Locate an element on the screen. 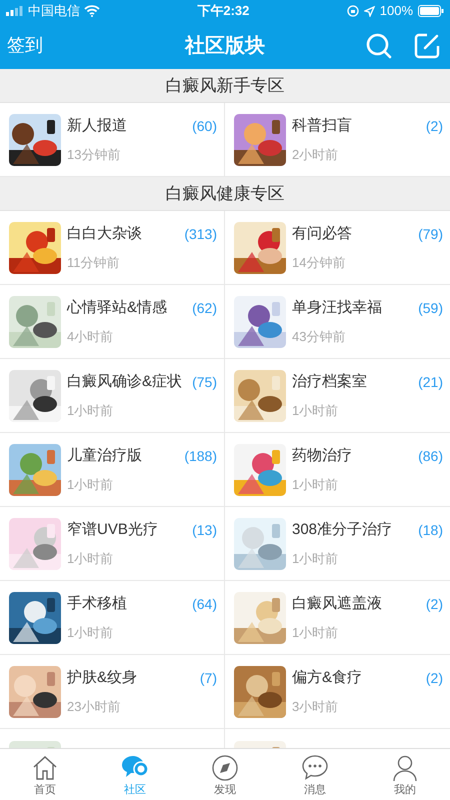 Image resolution: width=450 pixels, height=800 pixels. post-count: (62) is located at coordinates (204, 308).